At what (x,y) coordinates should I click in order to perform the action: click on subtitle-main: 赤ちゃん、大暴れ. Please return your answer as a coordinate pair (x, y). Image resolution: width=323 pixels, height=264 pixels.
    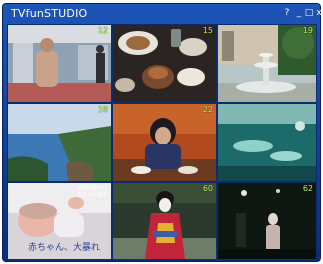
    Looking at the image, I should click on (64, 248).